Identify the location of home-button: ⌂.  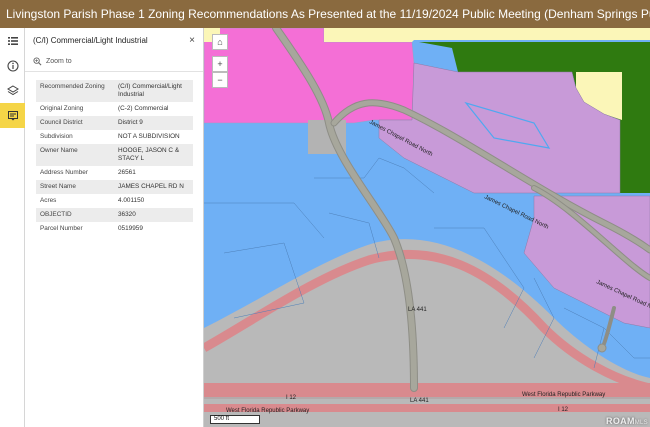
(220, 42).